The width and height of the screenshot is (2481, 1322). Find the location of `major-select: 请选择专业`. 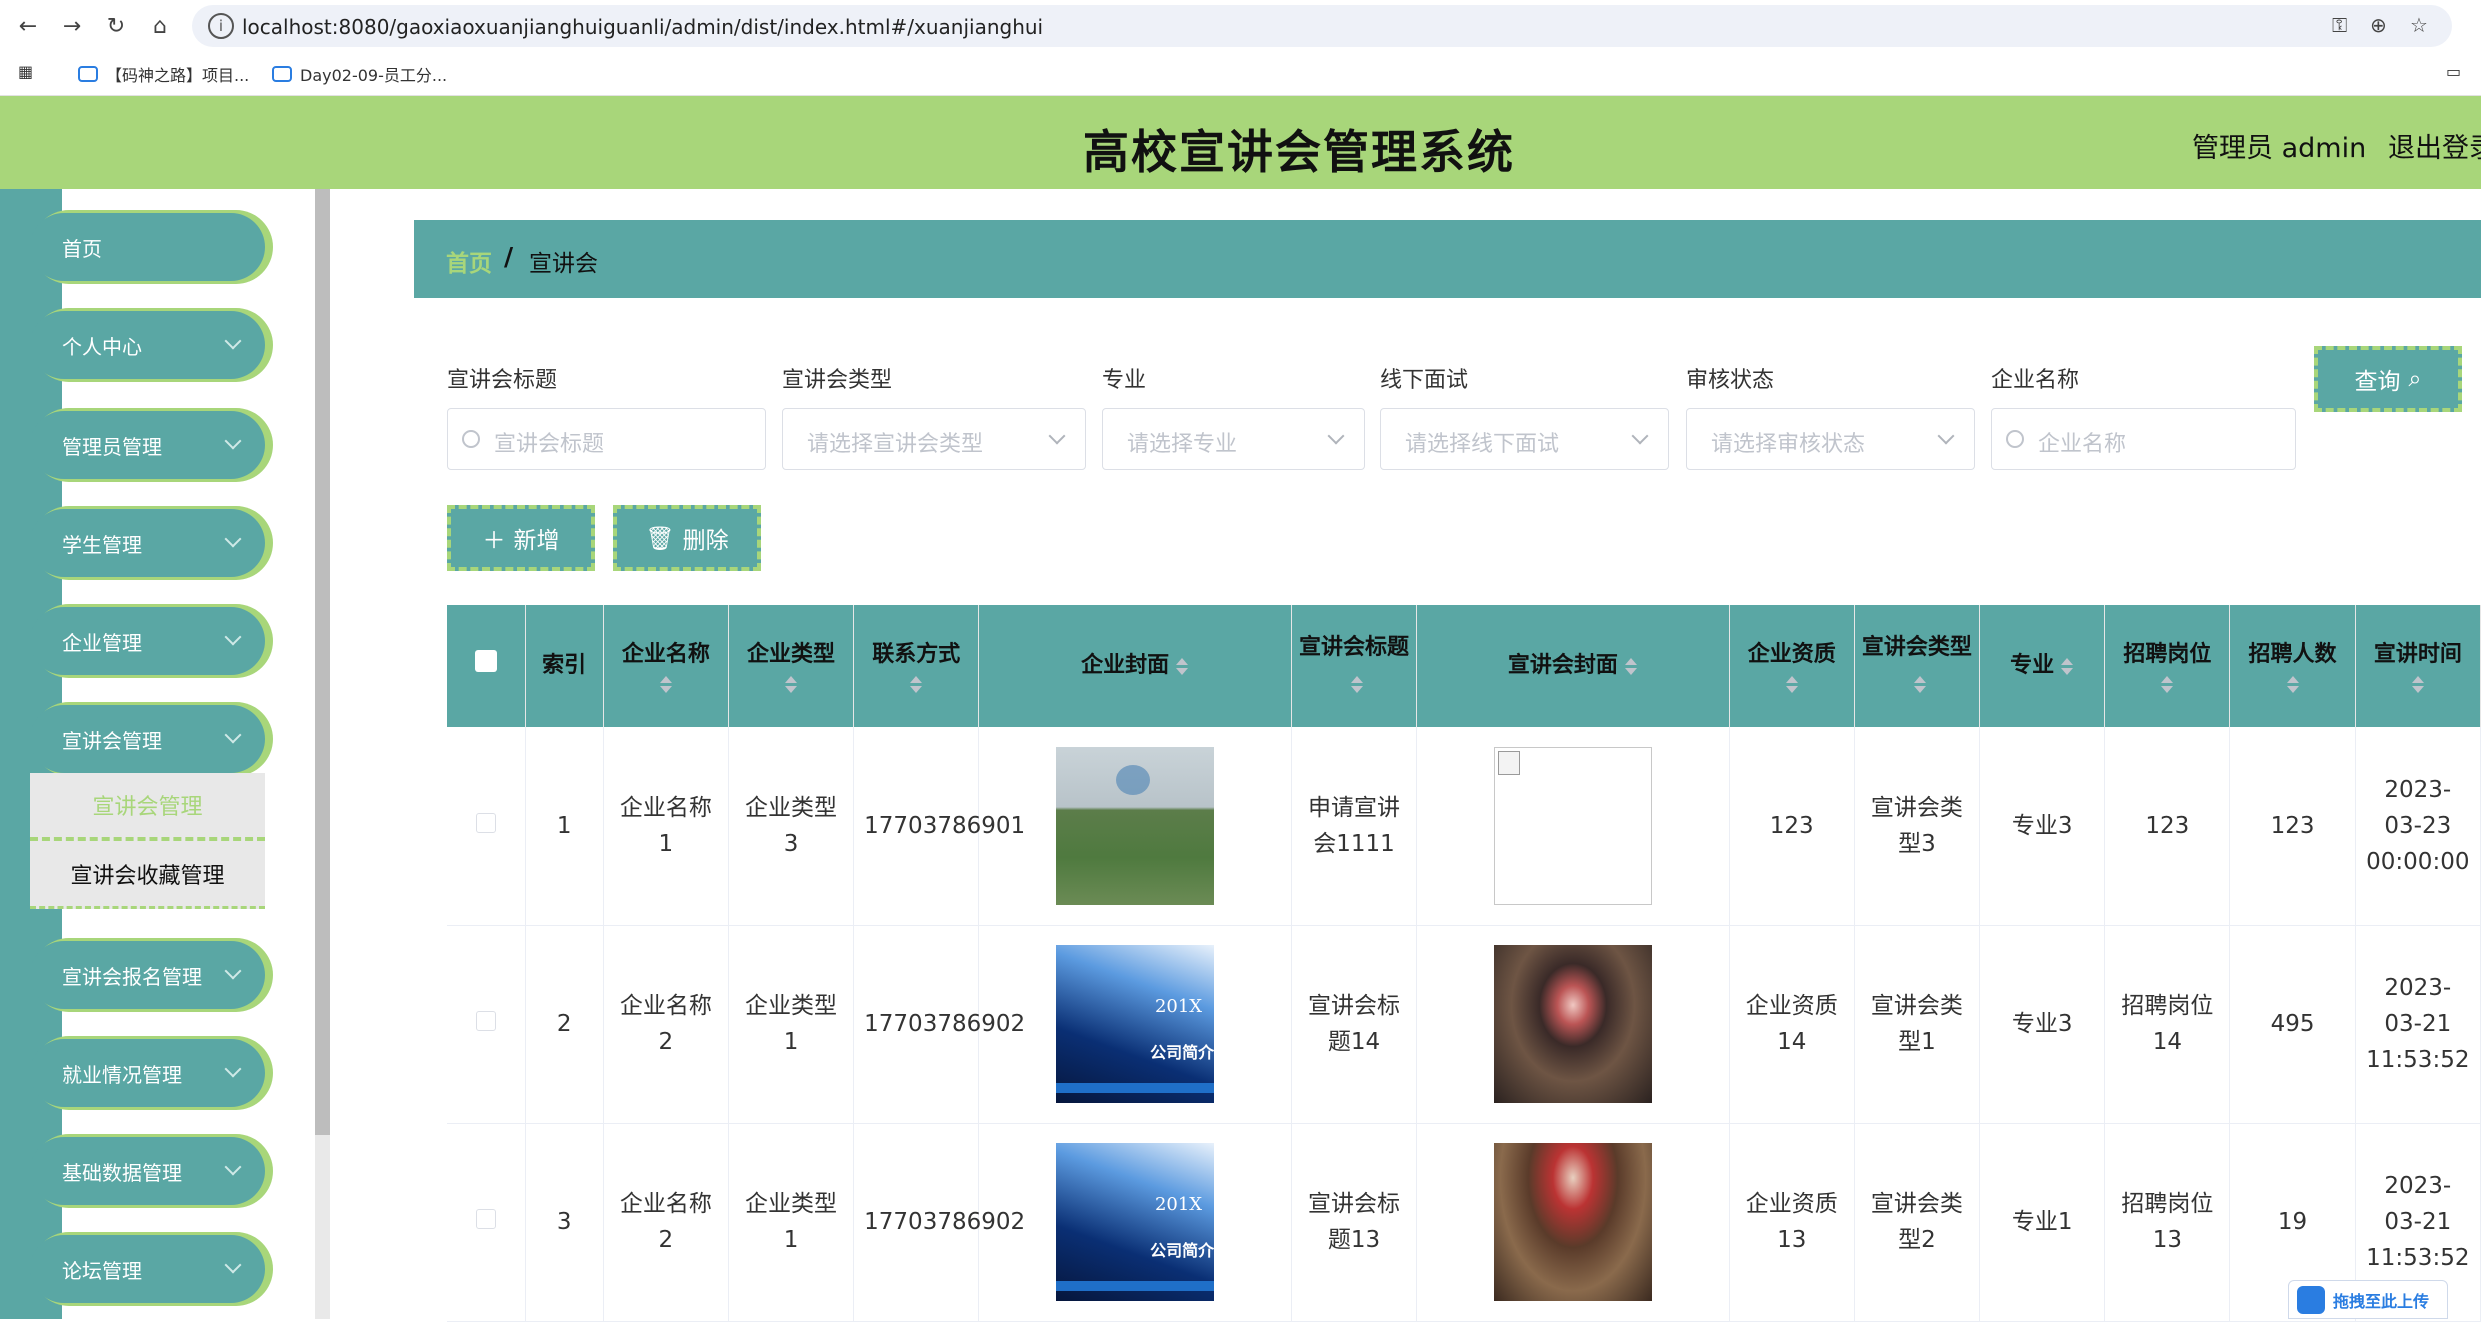

major-select: 请选择专业 is located at coordinates (1233, 439).